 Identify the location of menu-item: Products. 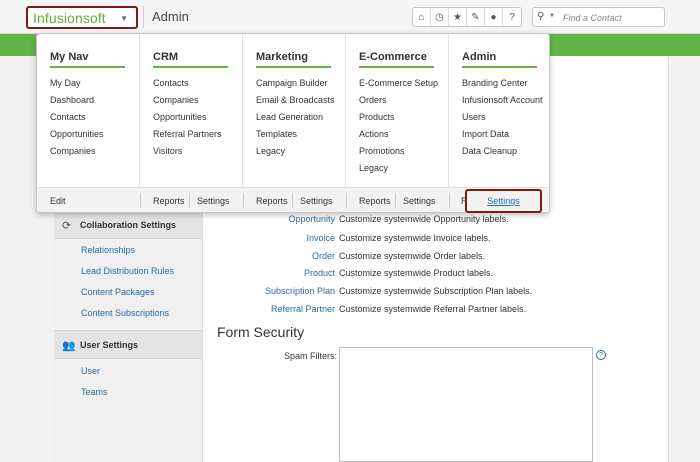
(377, 117).